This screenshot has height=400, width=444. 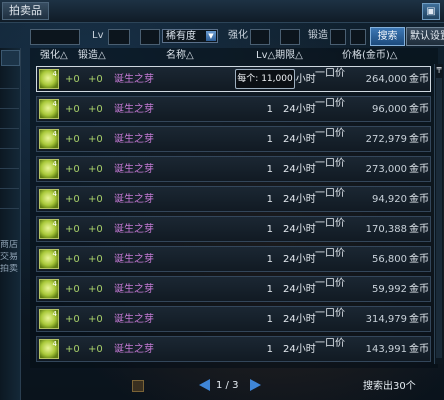 I want to click on strengthen-min-input, so click(x=260, y=37).